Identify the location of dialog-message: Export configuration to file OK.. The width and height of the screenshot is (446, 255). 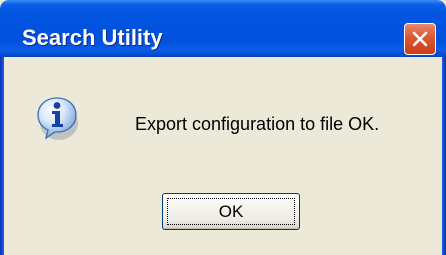
(257, 124).